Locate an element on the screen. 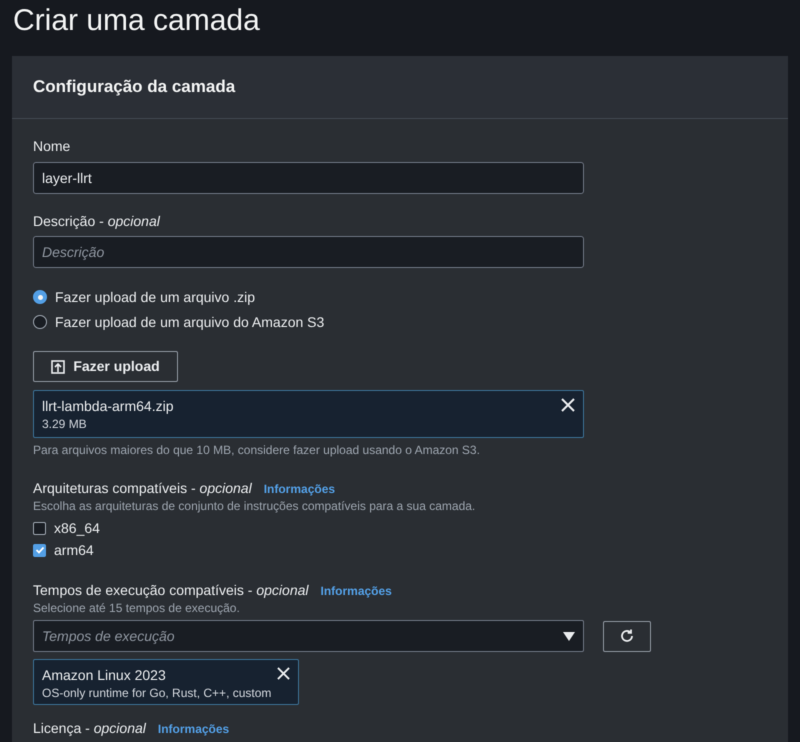 This screenshot has height=742, width=800. file-name: llrt-lambda-arm64.zip is located at coordinates (108, 406).